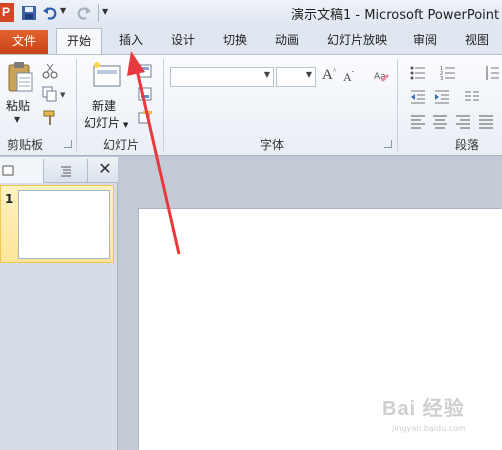 This screenshot has width=502, height=450. I want to click on new-slide-button: 新建, so click(104, 105).